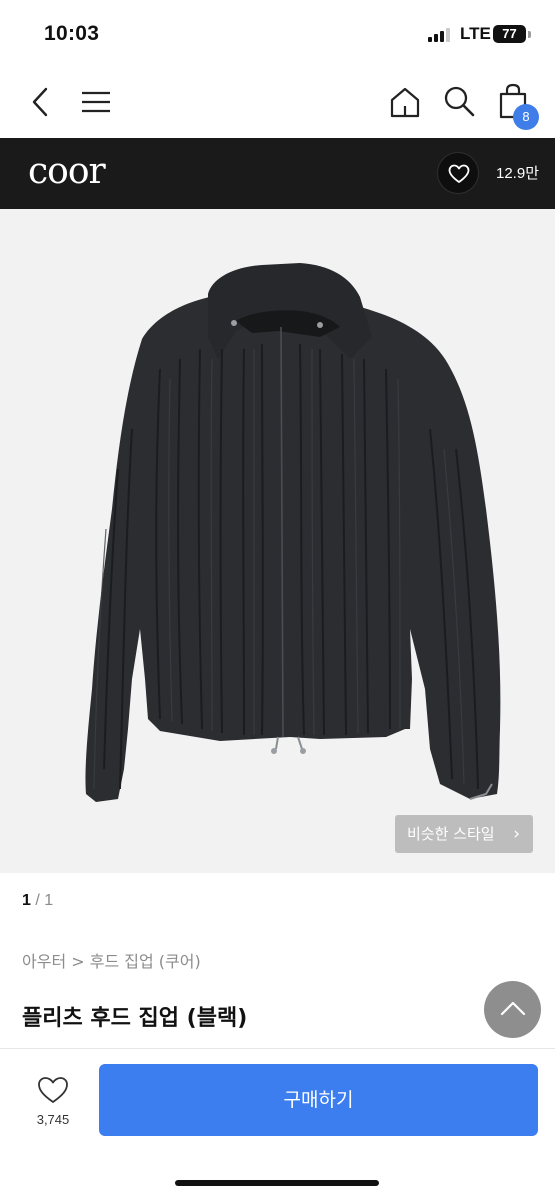 This screenshot has height=1200, width=555. Describe the element at coordinates (517, 173) in the screenshot. I see `brand-likes-count: 12.9만` at that location.